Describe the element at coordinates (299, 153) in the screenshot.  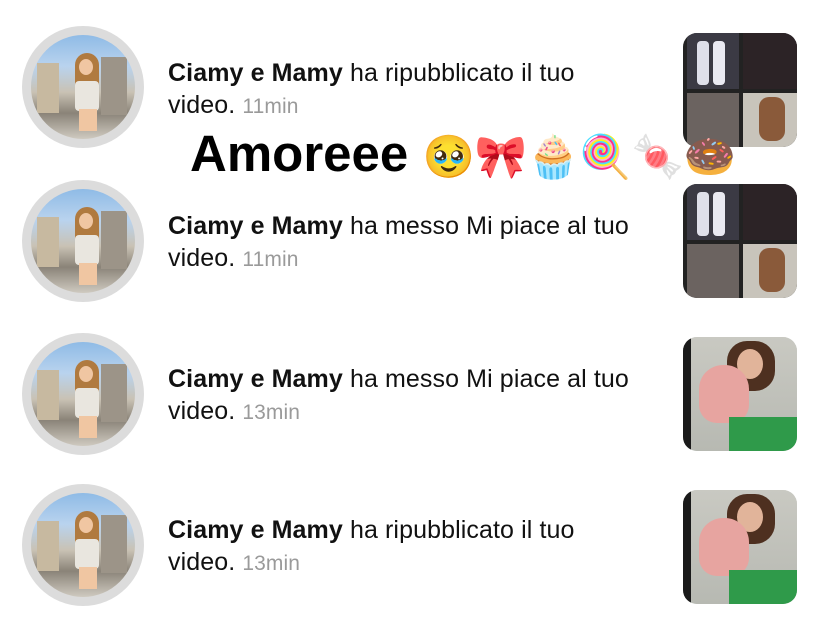
I see `caption-text: Amoreee` at that location.